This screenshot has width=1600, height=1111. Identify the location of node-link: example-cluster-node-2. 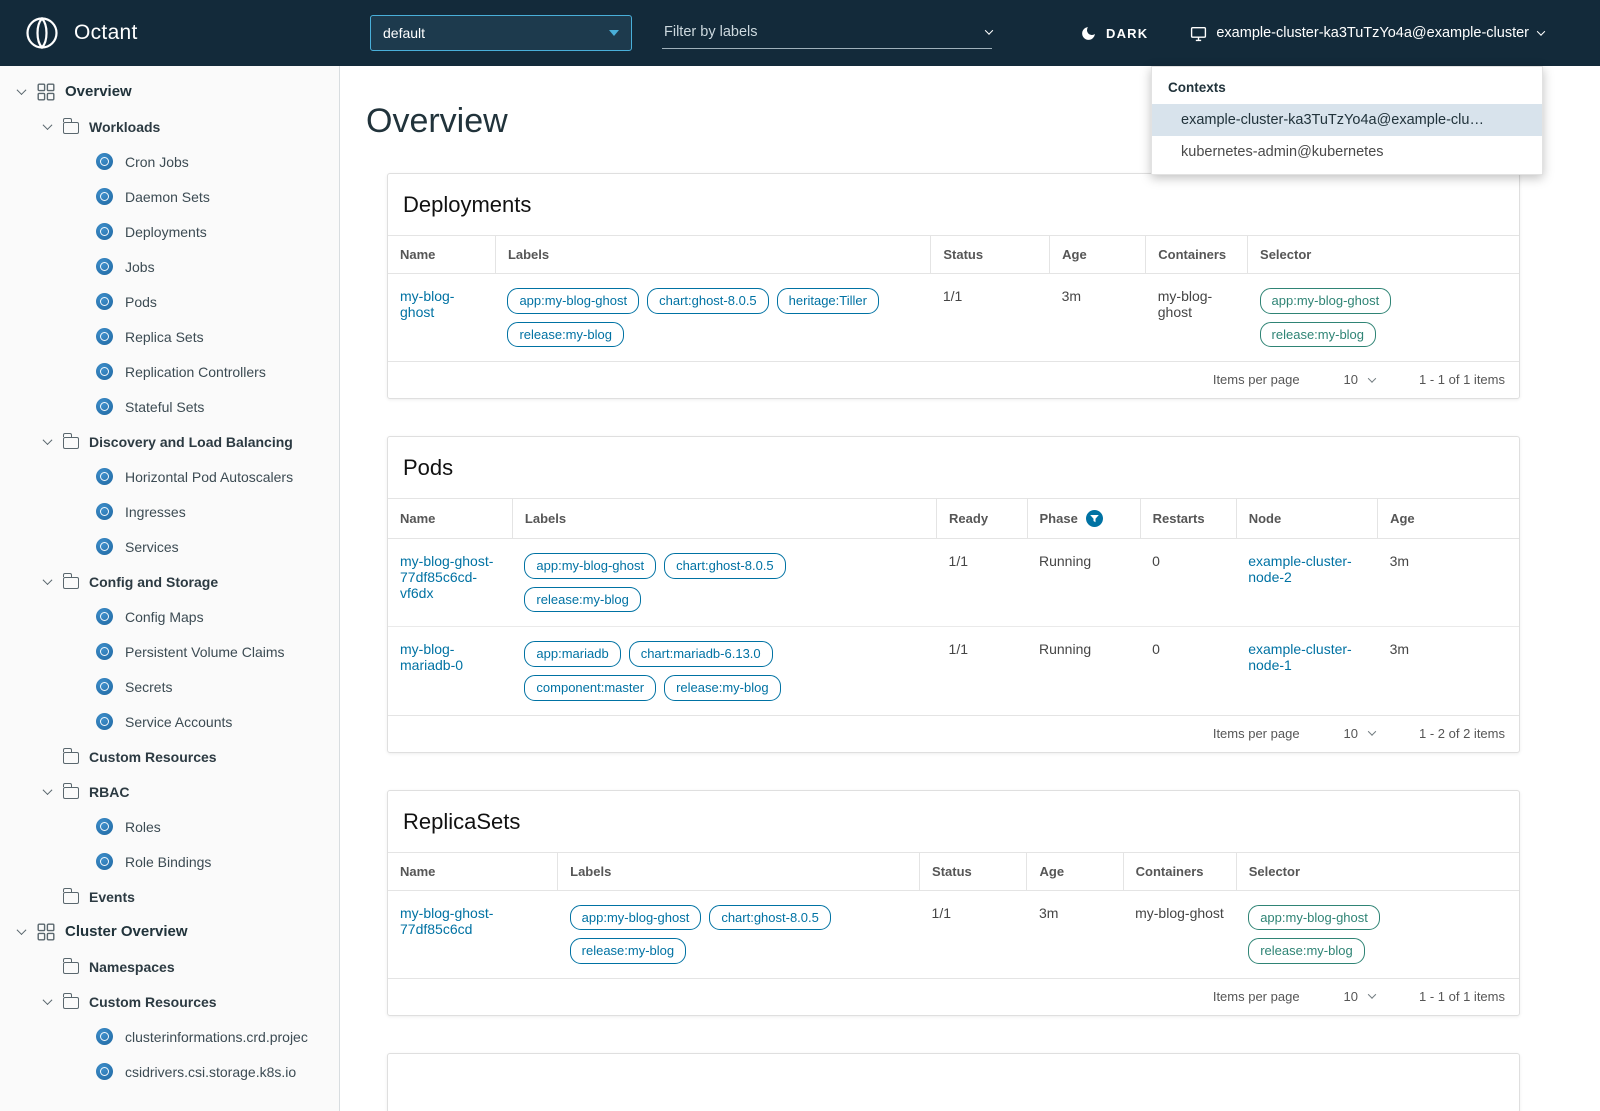
(1299, 569).